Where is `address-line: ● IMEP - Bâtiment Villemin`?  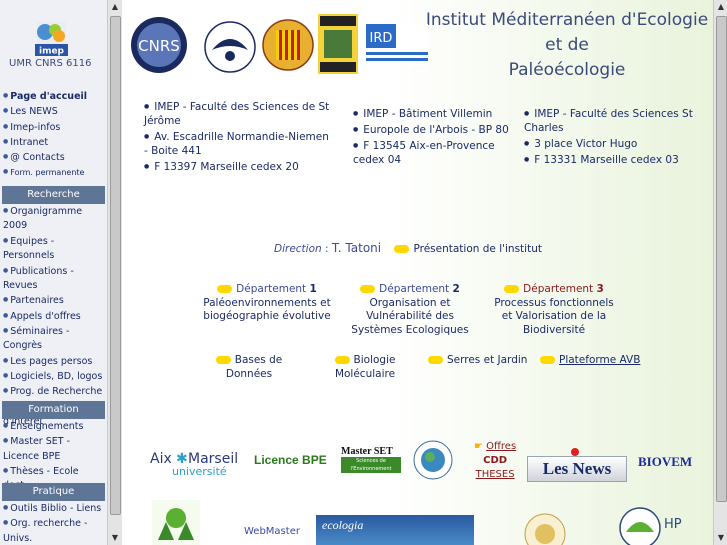 address-line: ● IMEP - Bâtiment Villemin is located at coordinates (433, 114).